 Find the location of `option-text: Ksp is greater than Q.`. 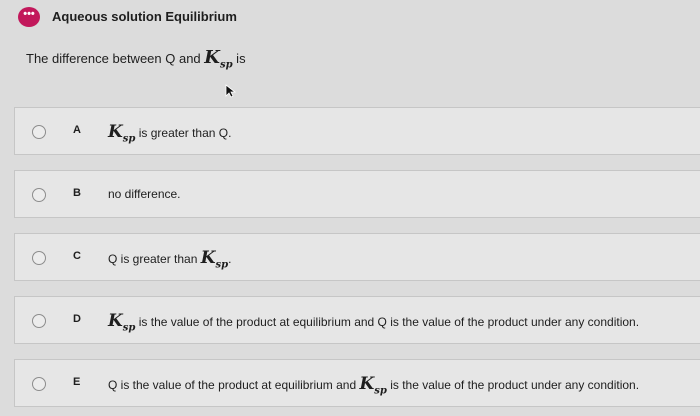

option-text: Ksp is greater than Q. is located at coordinates (170, 133).